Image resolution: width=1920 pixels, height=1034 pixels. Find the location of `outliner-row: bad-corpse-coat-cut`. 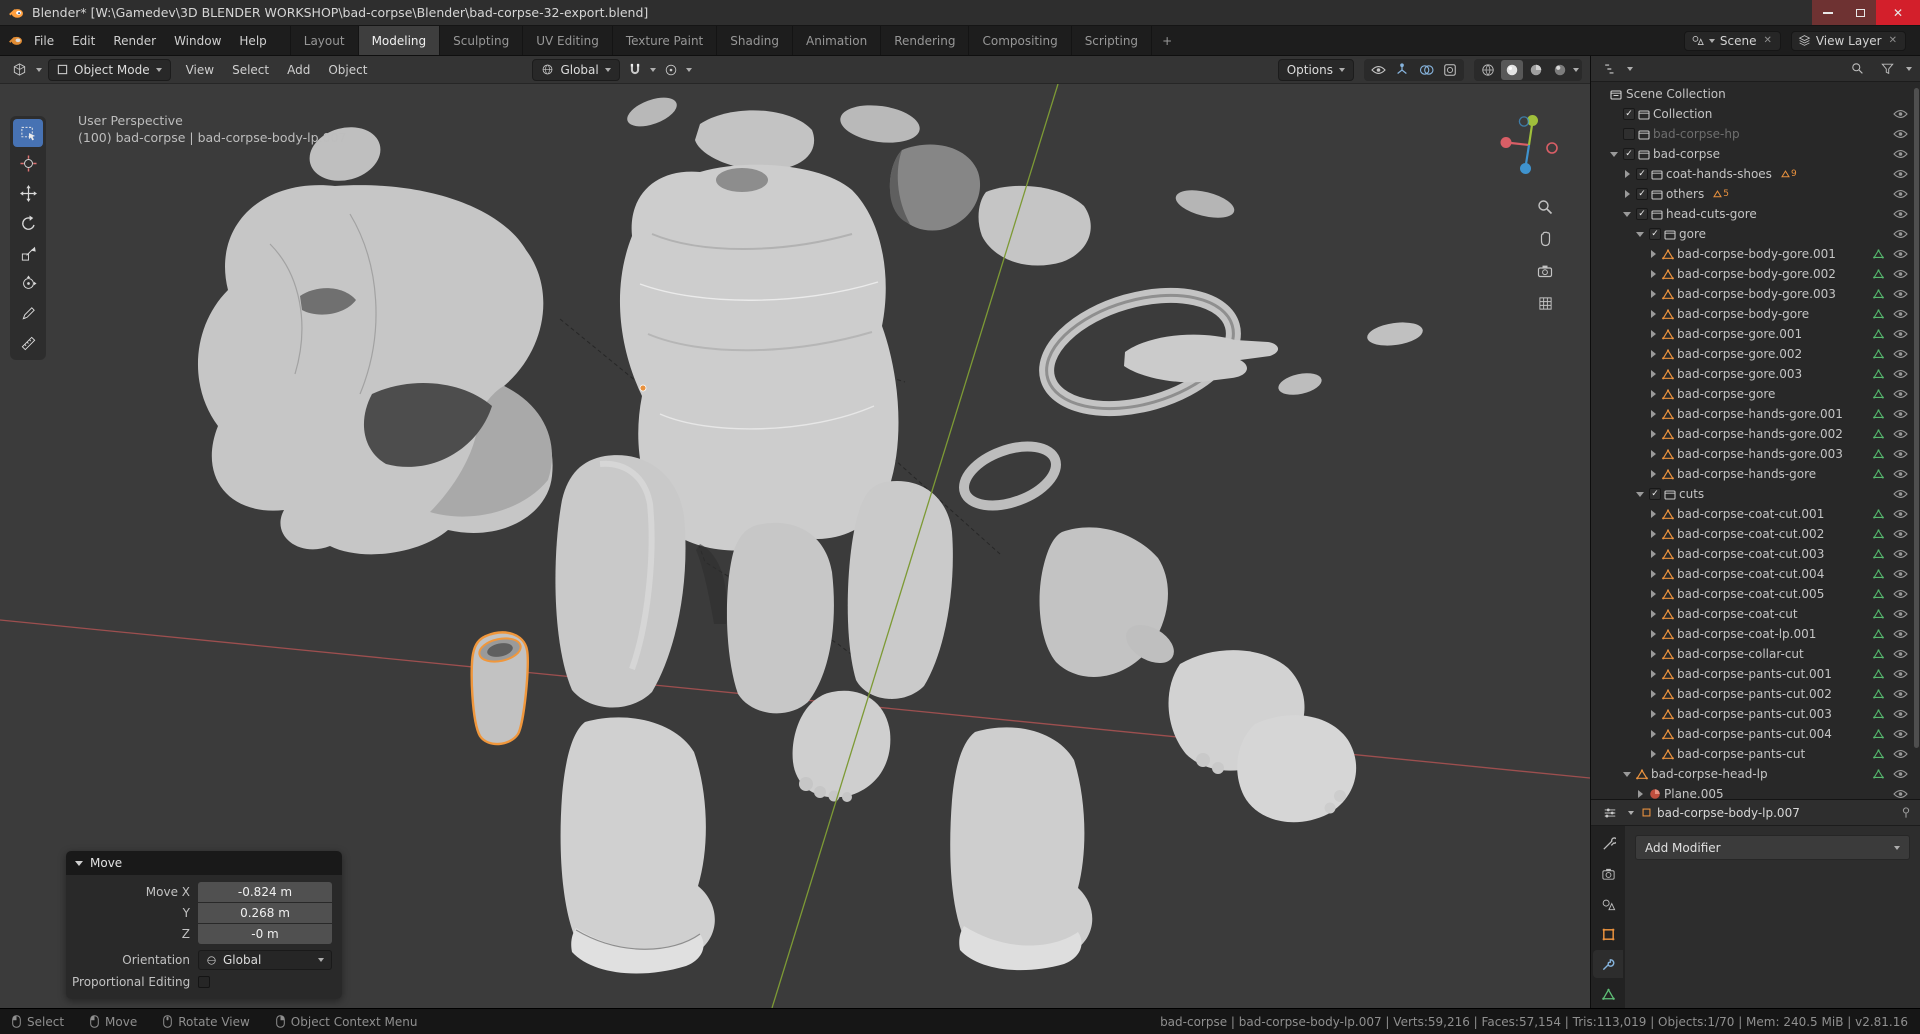

outliner-row: bad-corpse-coat-cut is located at coordinates (1755, 614).